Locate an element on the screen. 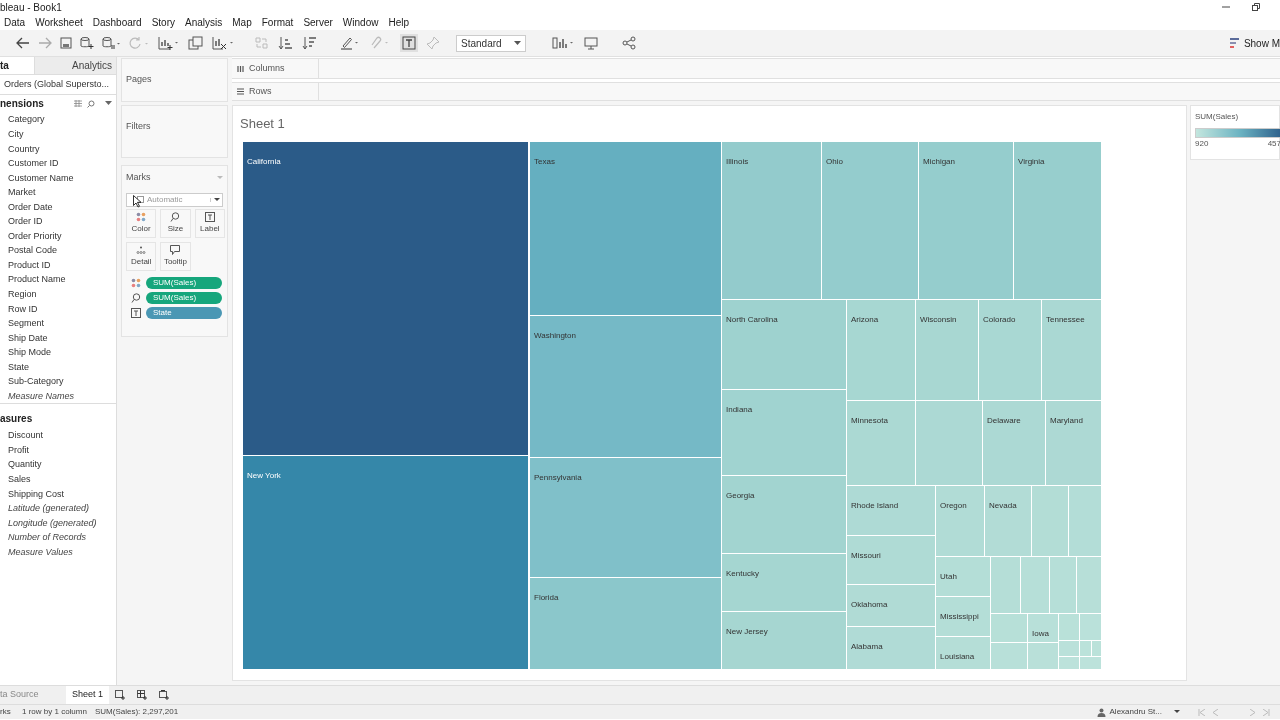 This screenshot has height=720, width=1280. field-item: Region is located at coordinates (58, 294).